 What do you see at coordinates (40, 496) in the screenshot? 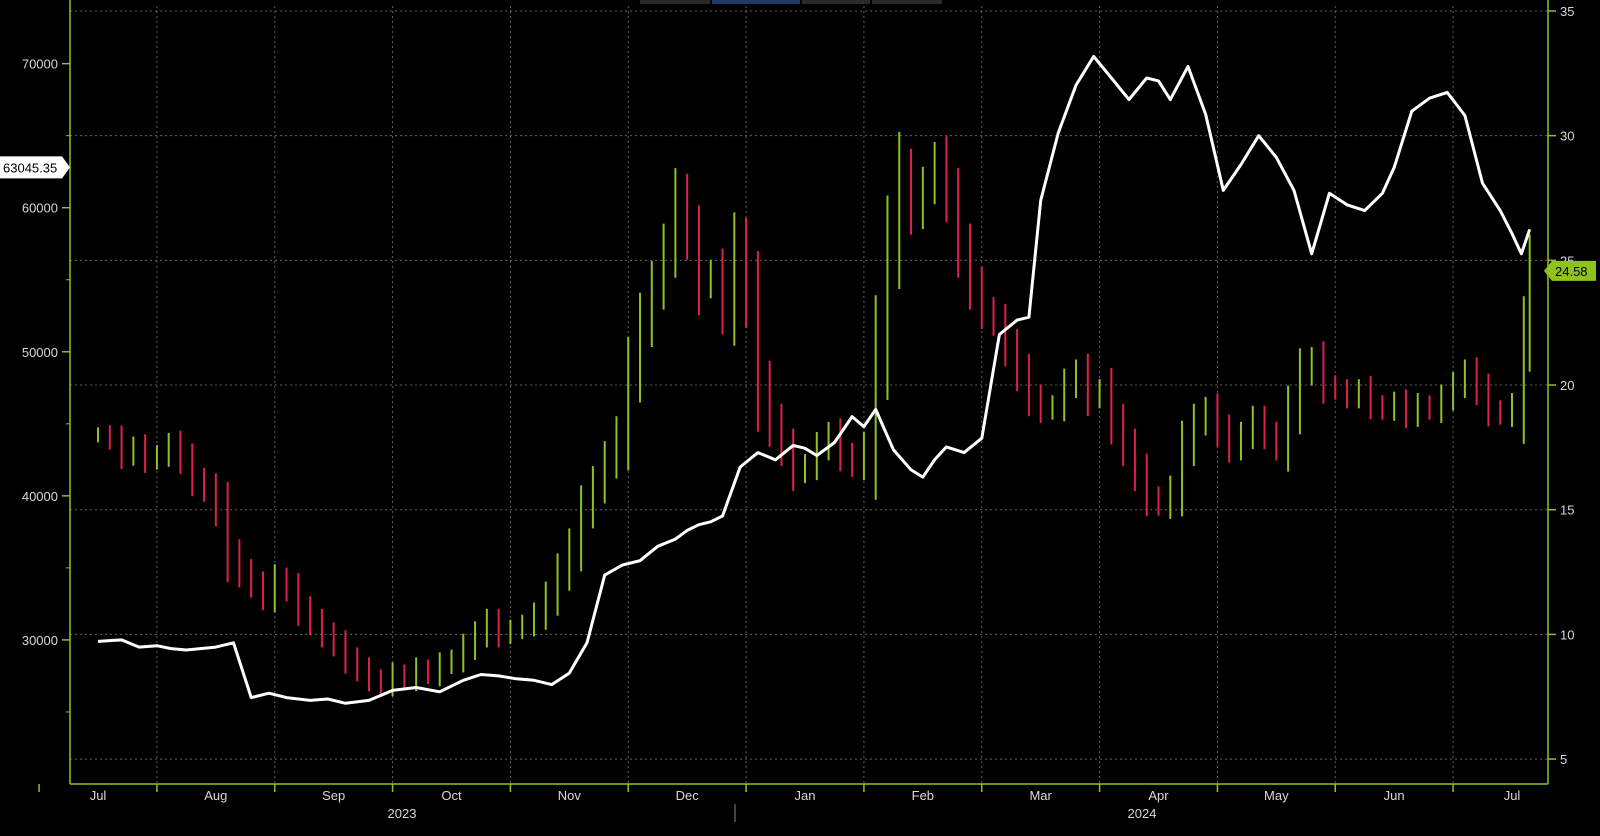
I see `left-tick-label: 40000` at bounding box center [40, 496].